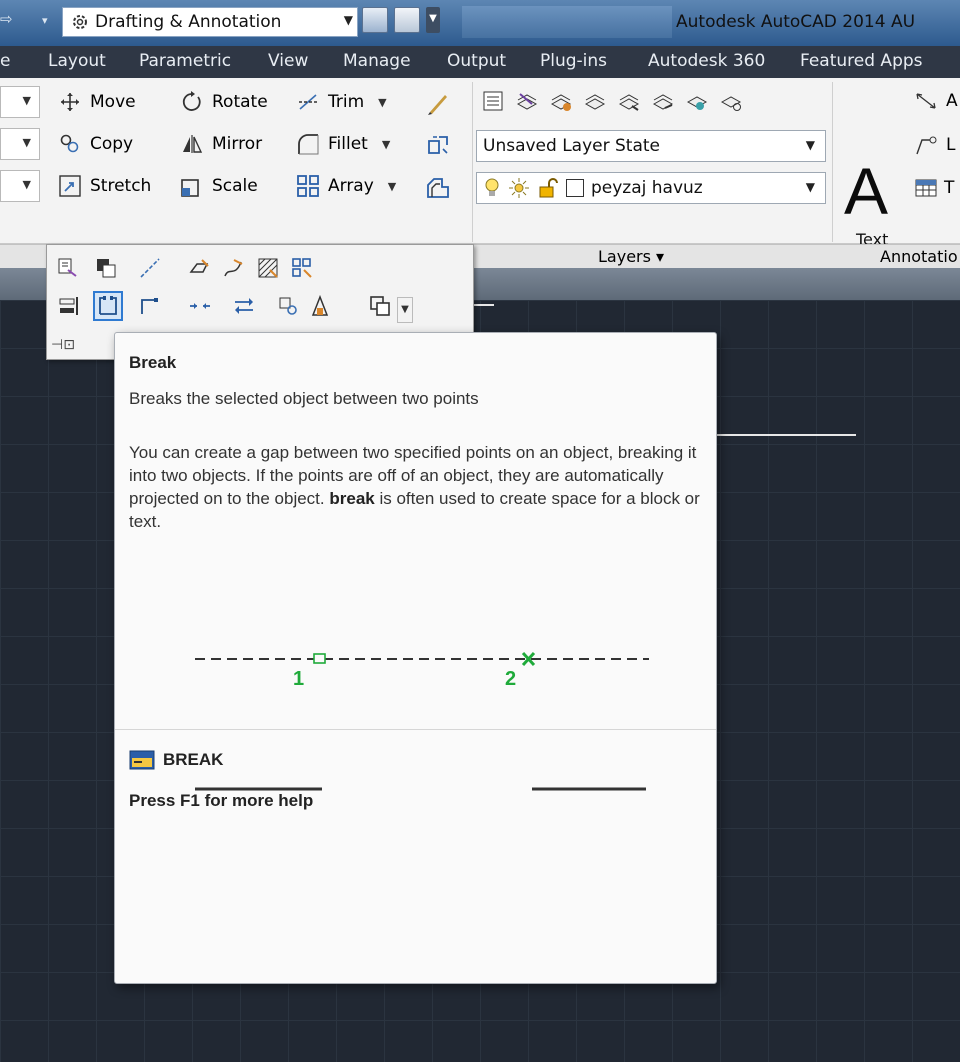 The width and height of the screenshot is (960, 1062). Describe the element at coordinates (106, 268) in the screenshot. I see `draworder-icon` at that location.